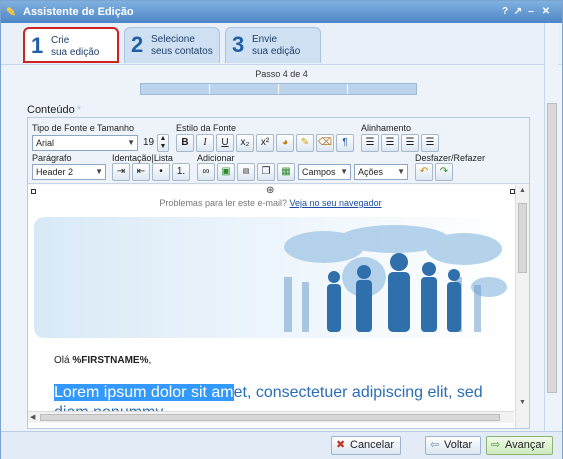 The height and width of the screenshot is (459, 563). What do you see at coordinates (33, 191) in the screenshot?
I see `resize-handle` at bounding box center [33, 191].